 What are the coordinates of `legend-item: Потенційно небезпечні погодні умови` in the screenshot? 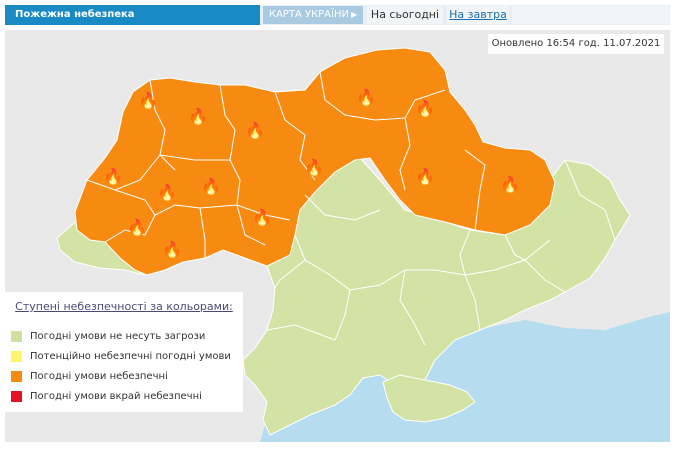 It's located at (121, 357).